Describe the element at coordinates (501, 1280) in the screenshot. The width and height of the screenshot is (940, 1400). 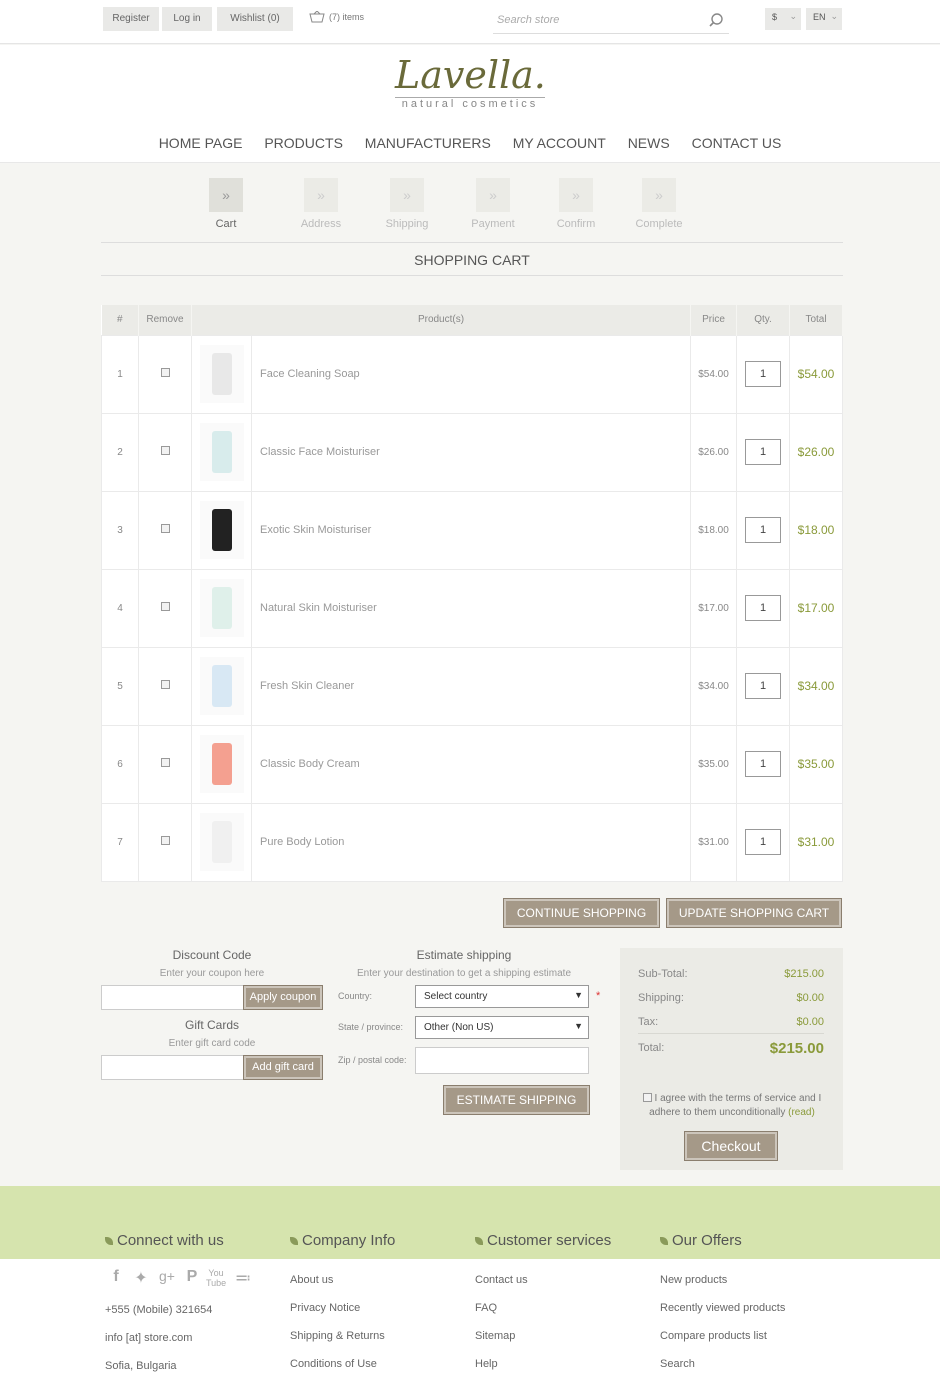
I see `footer-link-contact: Contact us` at that location.